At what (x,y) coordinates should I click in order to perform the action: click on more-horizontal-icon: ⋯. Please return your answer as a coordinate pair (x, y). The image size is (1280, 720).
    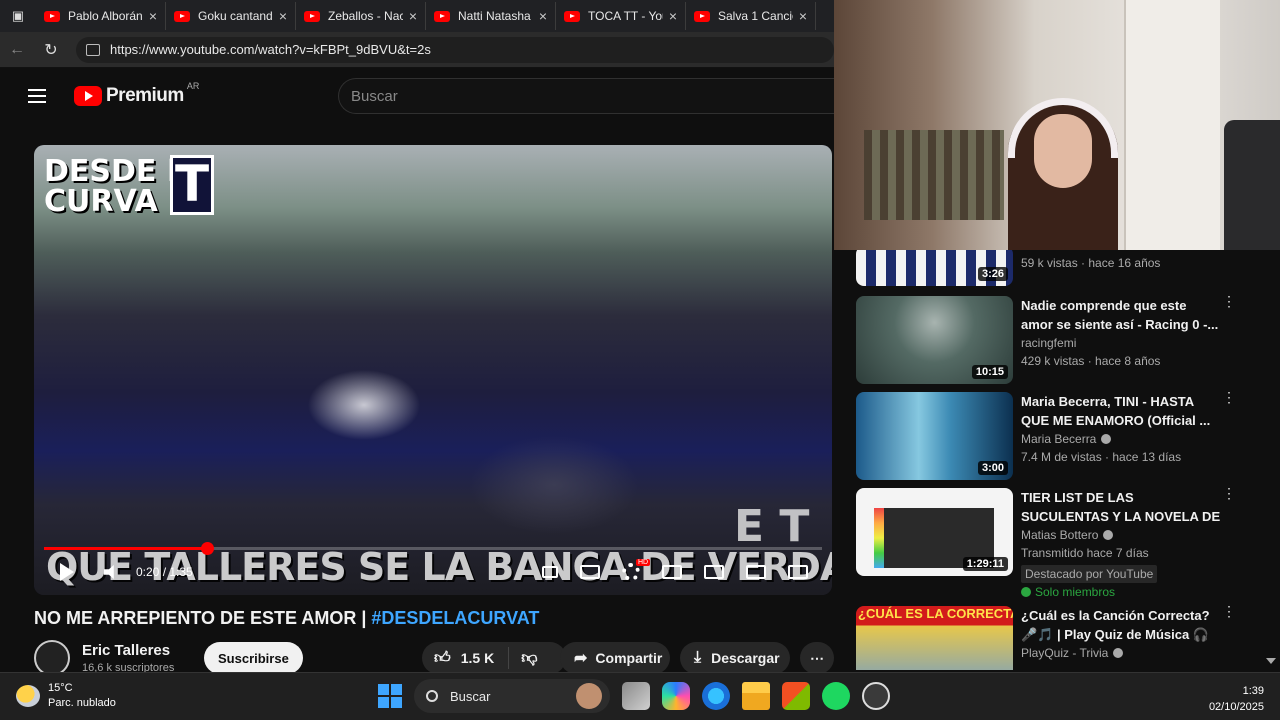
    Looking at the image, I should click on (817, 657).